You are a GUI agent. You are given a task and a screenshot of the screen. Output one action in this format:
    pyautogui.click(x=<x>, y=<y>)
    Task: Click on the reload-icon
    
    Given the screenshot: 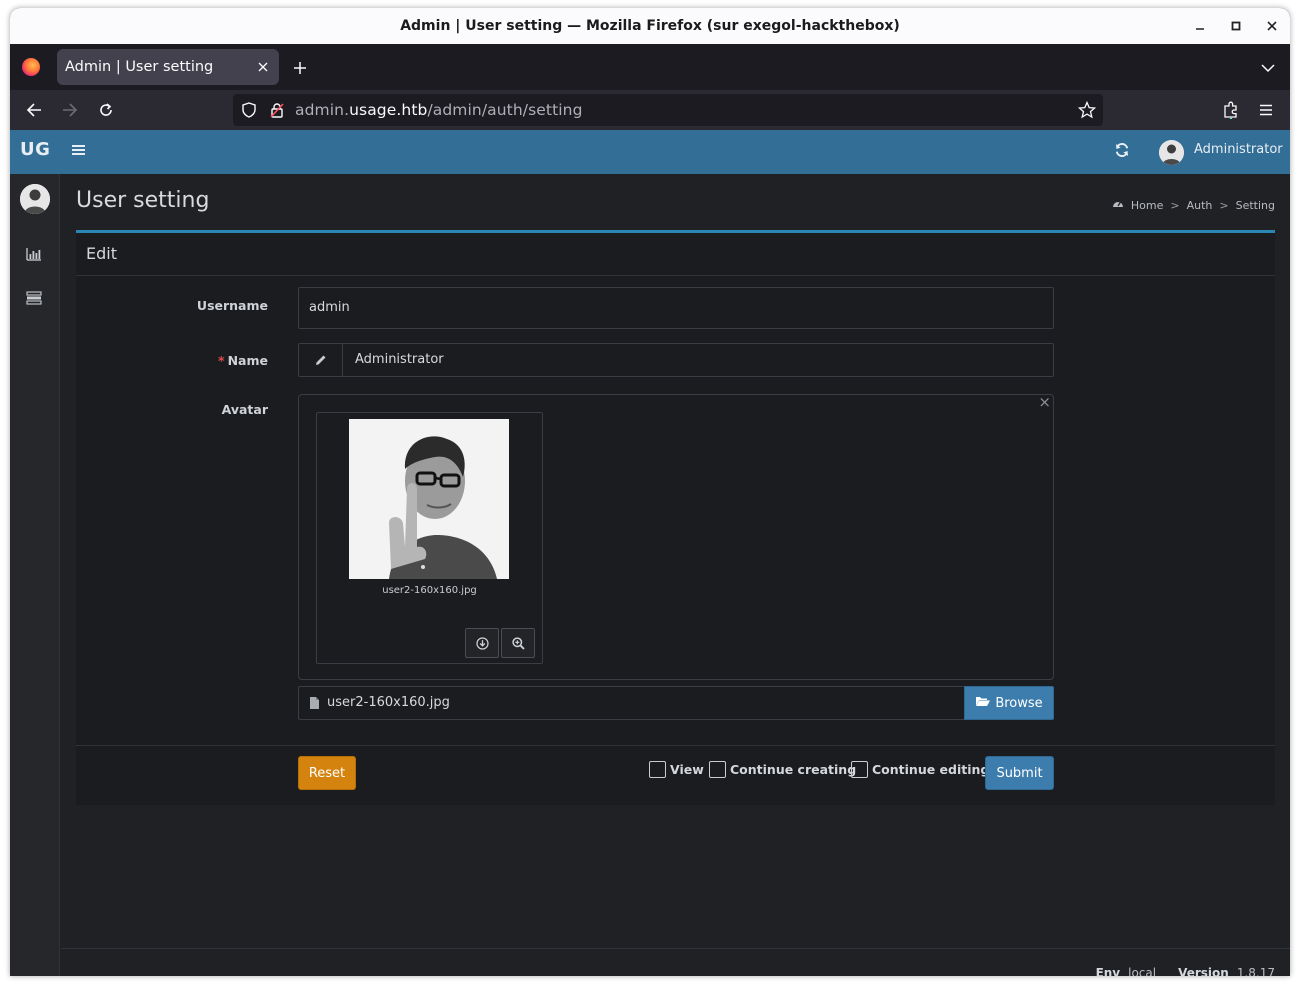 What is the action you would take?
    pyautogui.click(x=106, y=110)
    